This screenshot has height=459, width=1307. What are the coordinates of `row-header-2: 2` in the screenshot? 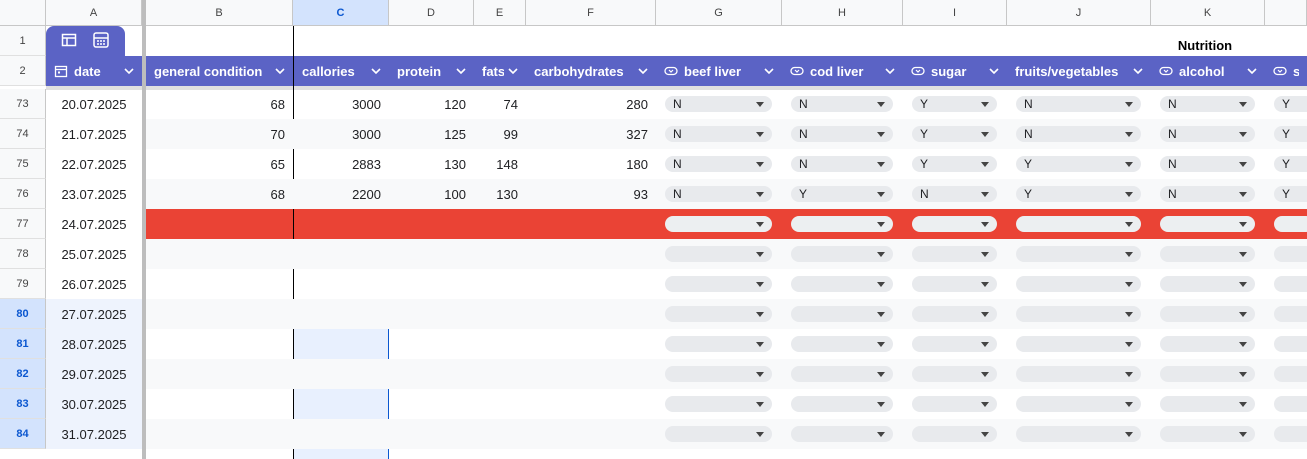 It's located at (23, 71).